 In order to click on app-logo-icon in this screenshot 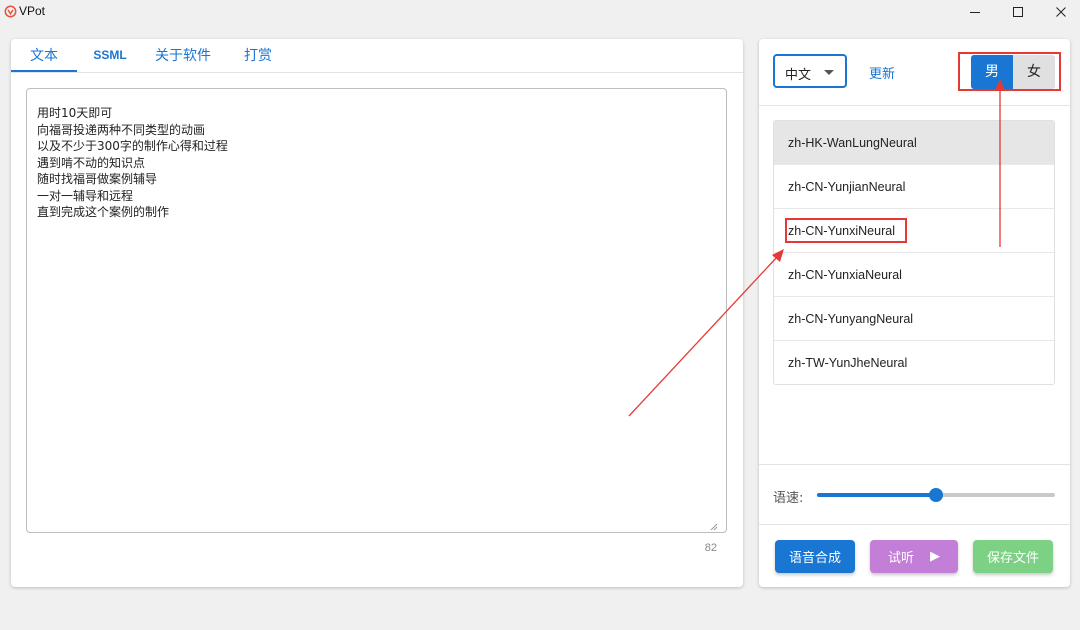, I will do `click(10, 11)`.